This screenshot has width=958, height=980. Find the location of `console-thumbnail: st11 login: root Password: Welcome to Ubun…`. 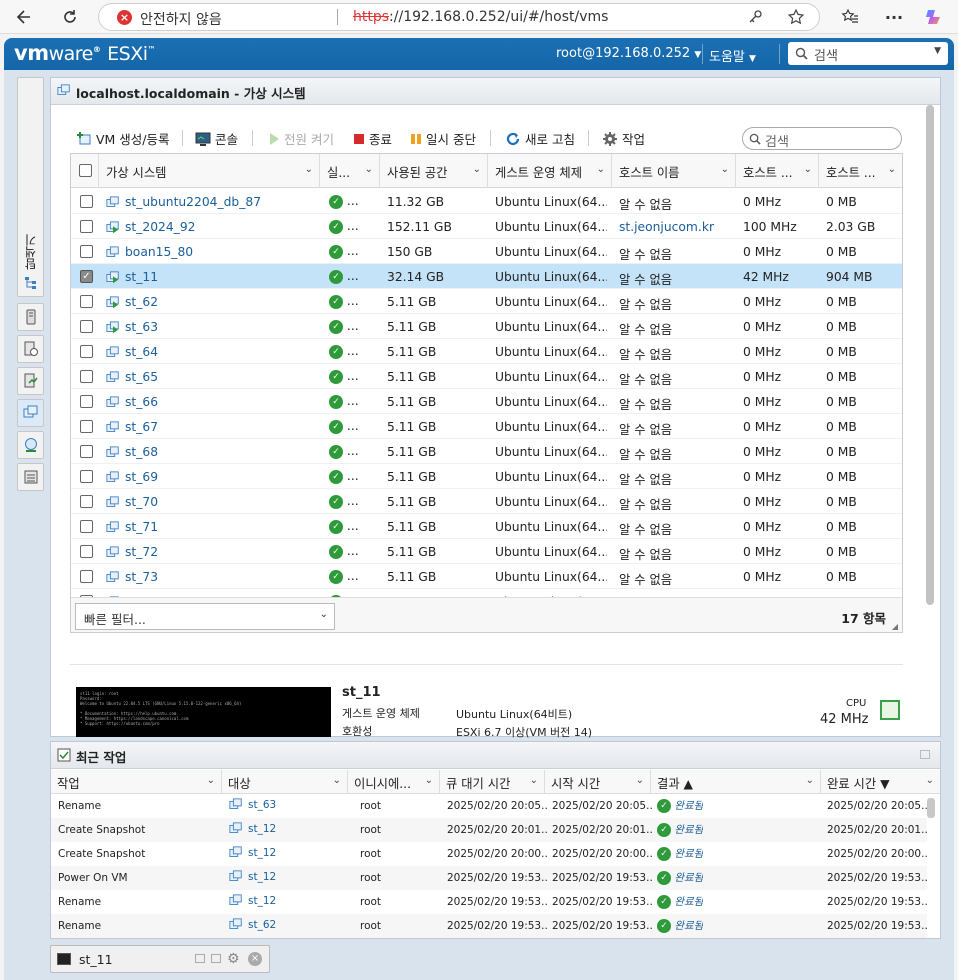

console-thumbnail: st11 login: root Password: Welcome to Ubun… is located at coordinates (203, 712).